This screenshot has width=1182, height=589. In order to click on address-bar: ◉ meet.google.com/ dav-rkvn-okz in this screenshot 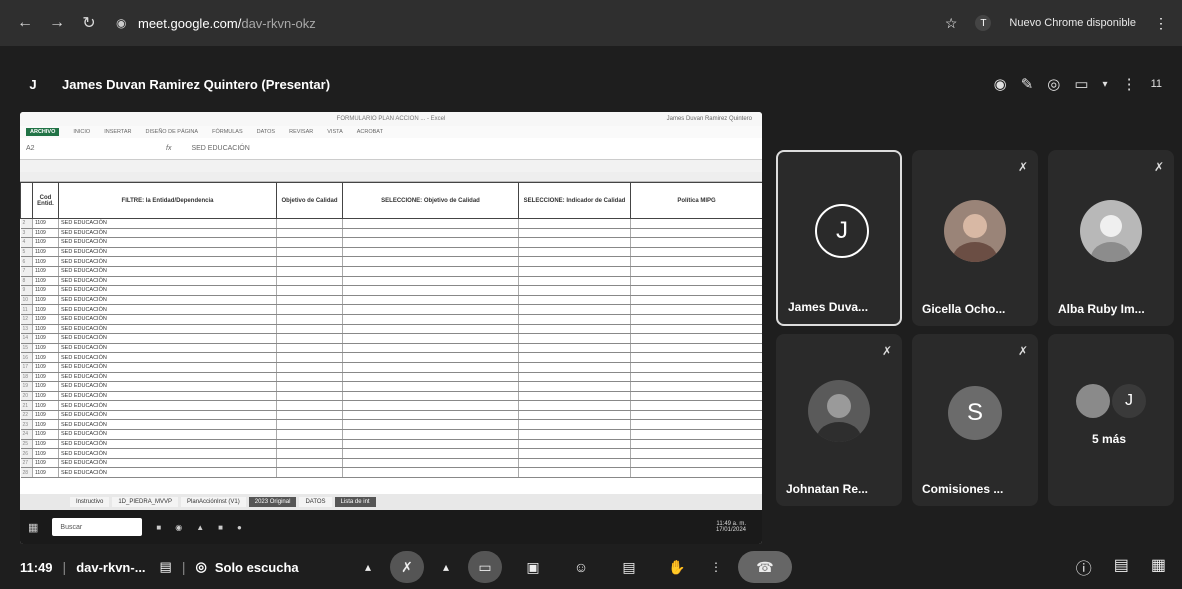, I will do `click(216, 23)`.